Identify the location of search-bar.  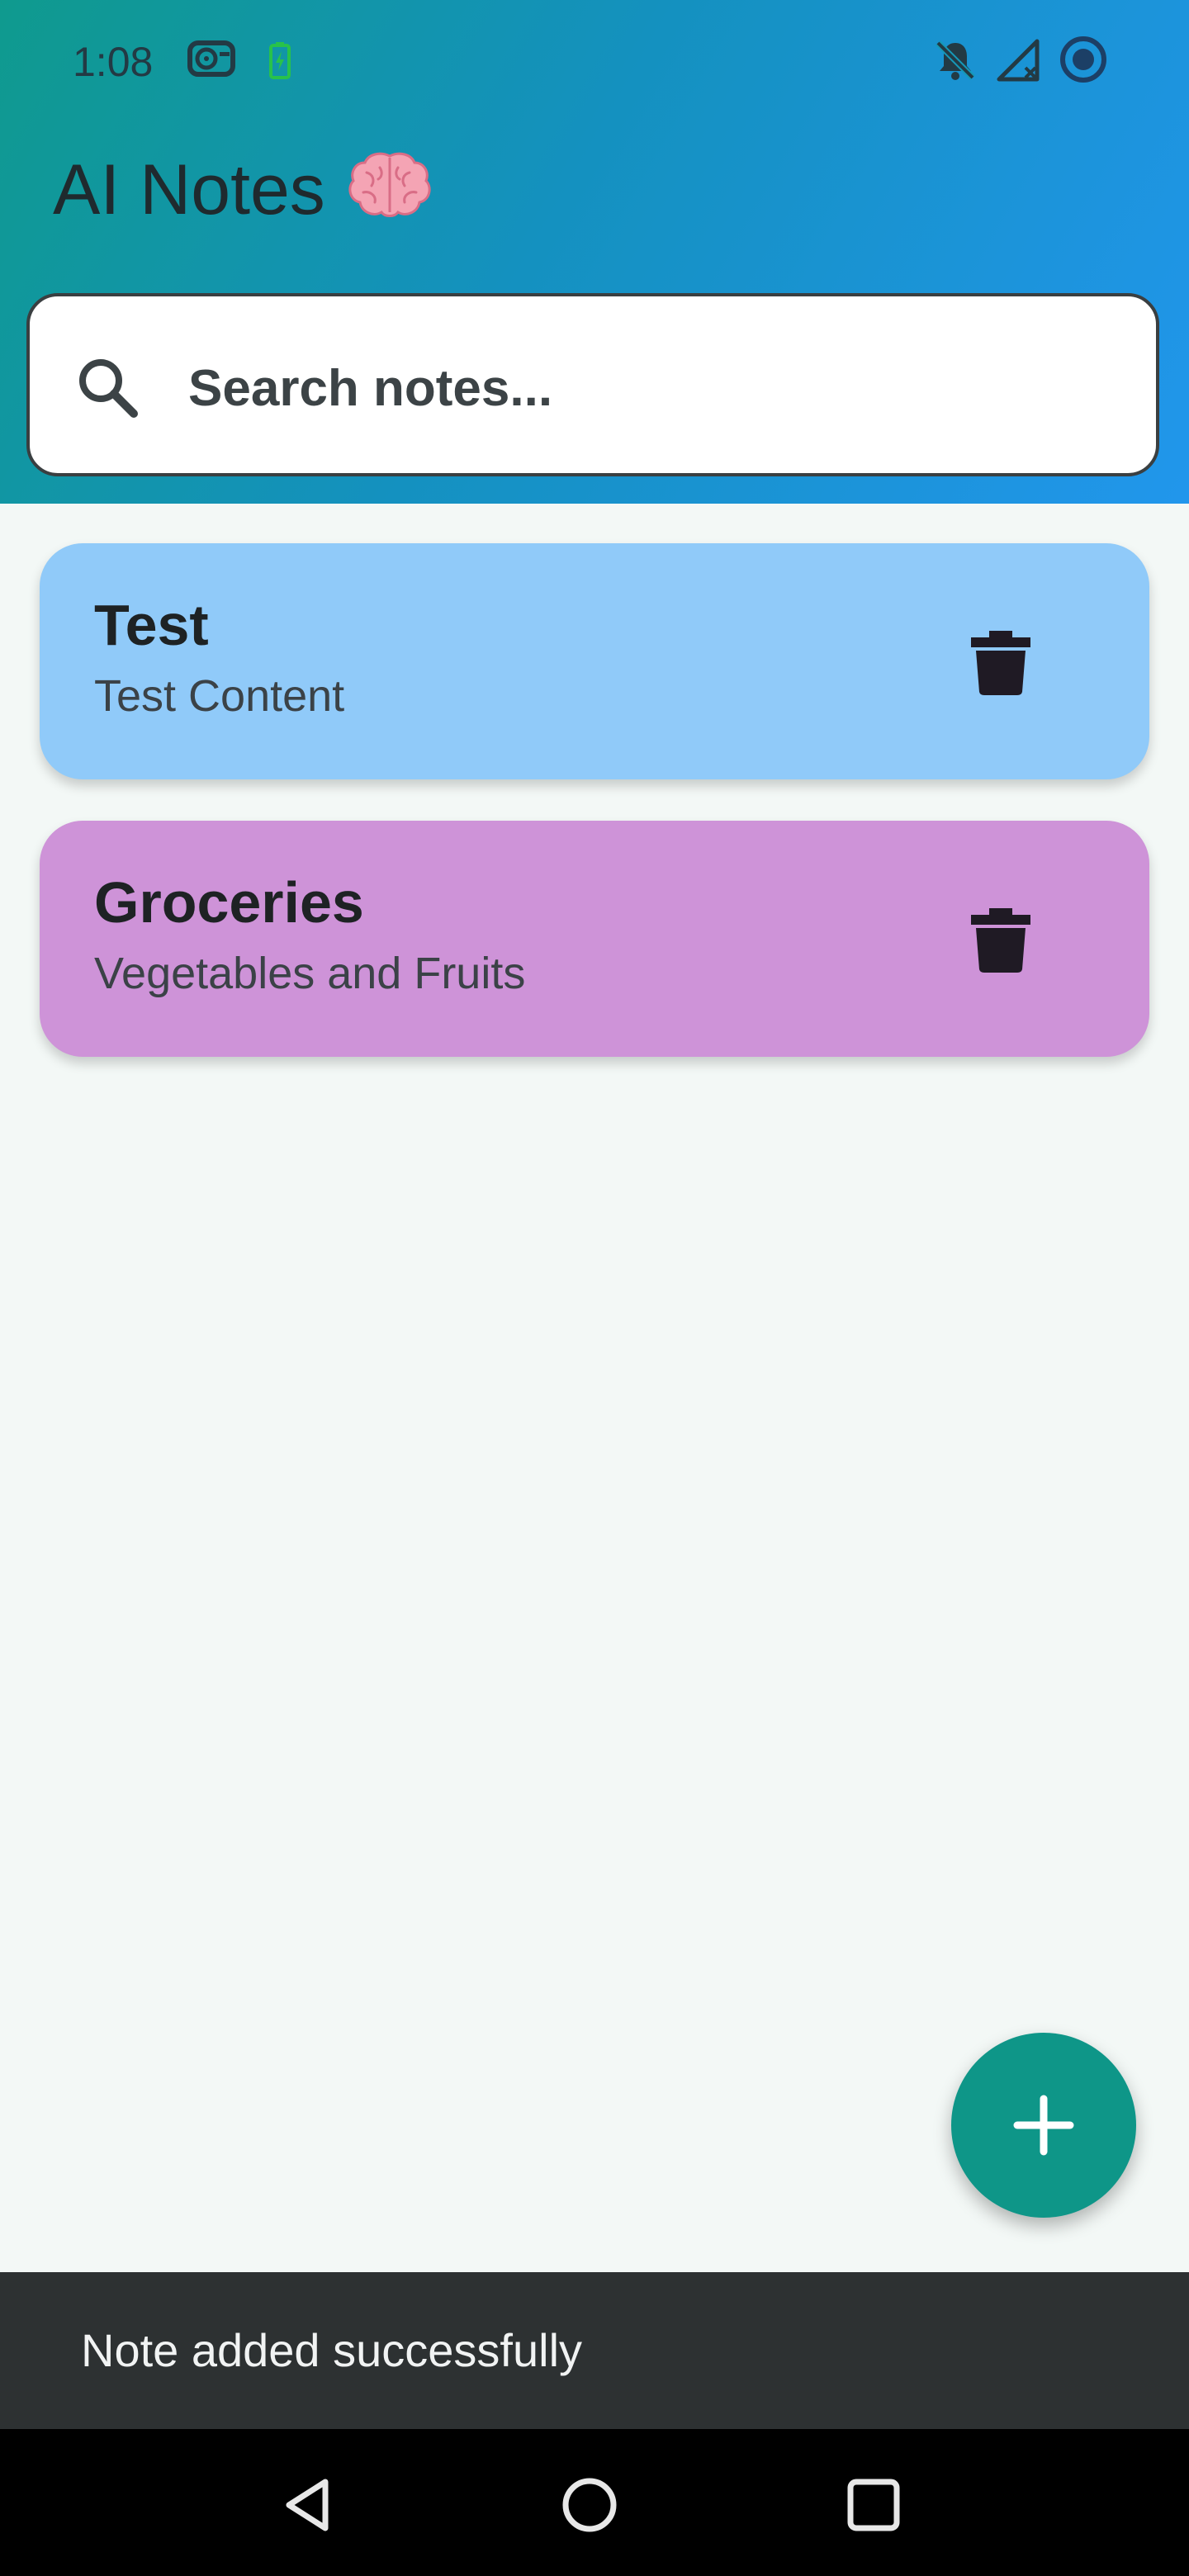
(592, 384).